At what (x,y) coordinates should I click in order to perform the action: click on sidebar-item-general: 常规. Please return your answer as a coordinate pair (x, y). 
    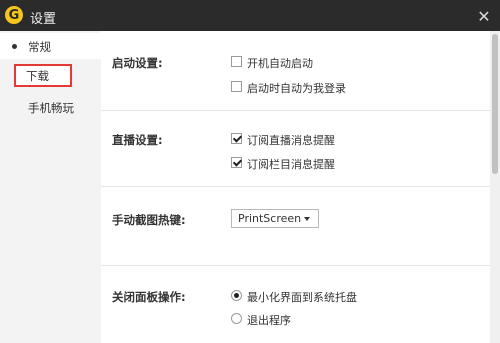
    Looking at the image, I should click on (50, 46).